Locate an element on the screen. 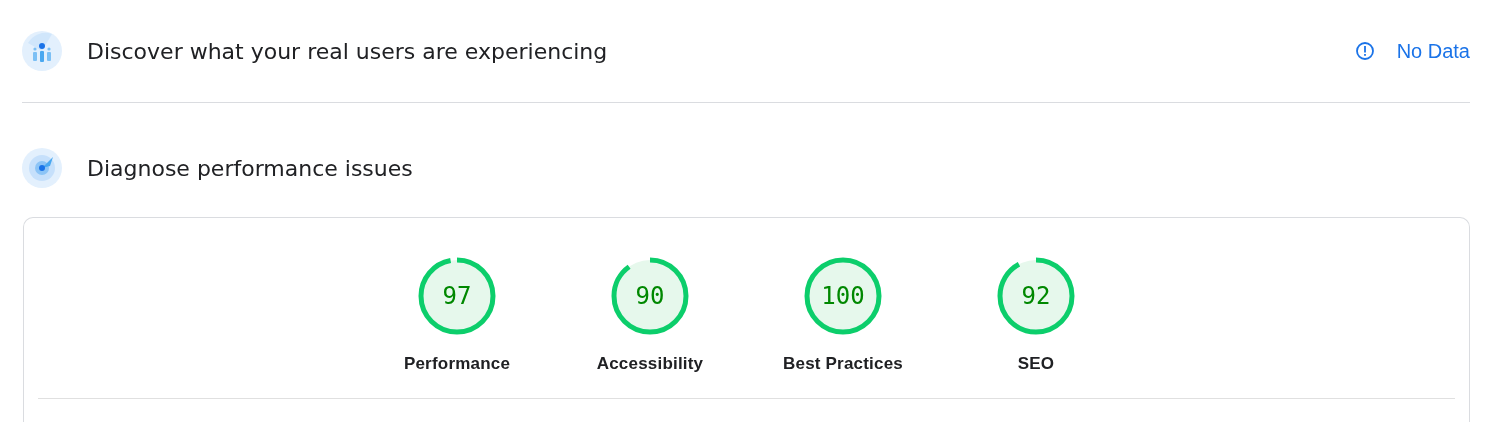 Image resolution: width=1500 pixels, height=426 pixels. category-label: Accessibility is located at coordinates (650, 364).